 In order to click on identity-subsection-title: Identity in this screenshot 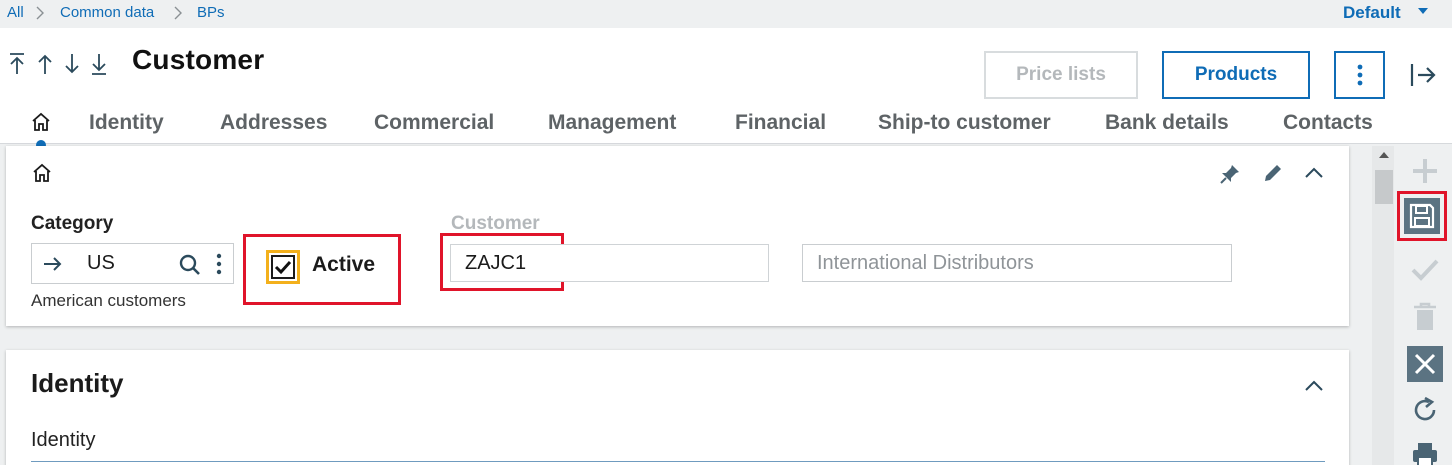, I will do `click(63, 440)`.